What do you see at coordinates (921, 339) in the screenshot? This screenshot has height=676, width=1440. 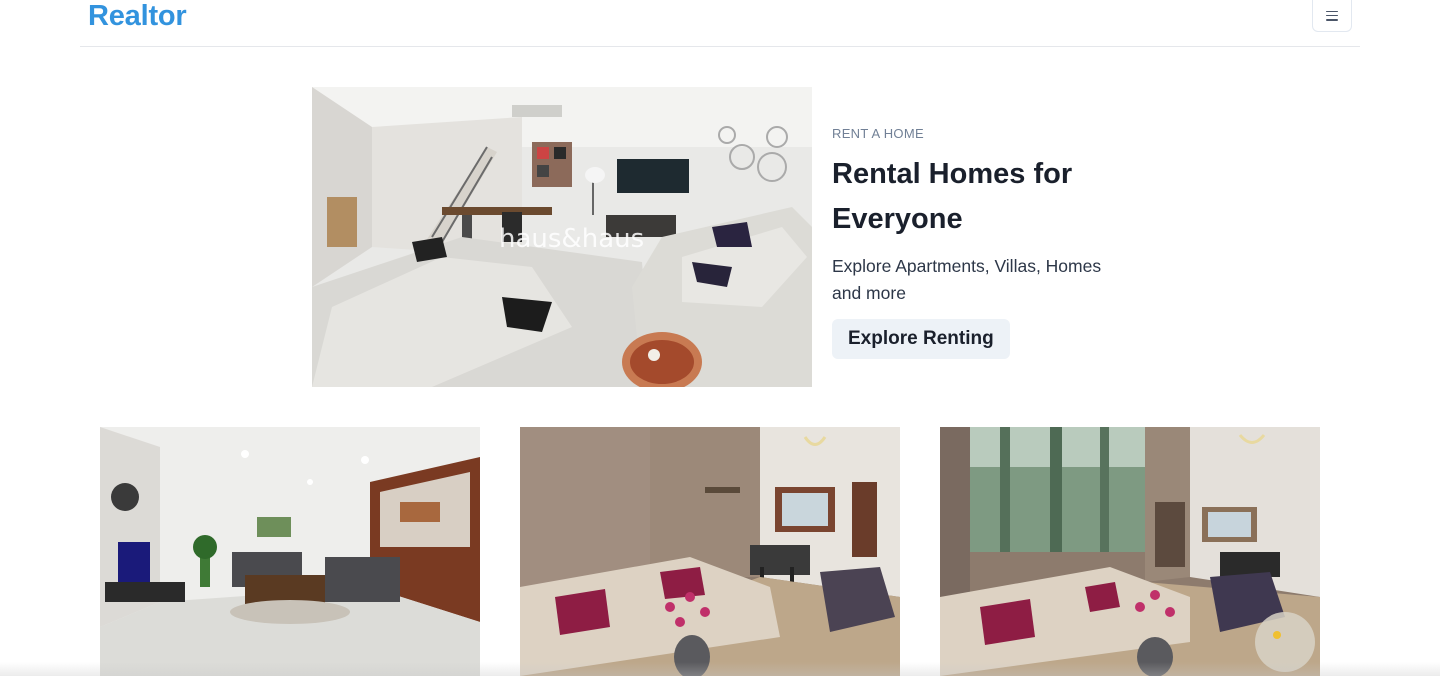 I see `explore-renting-button: Explore Renting` at bounding box center [921, 339].